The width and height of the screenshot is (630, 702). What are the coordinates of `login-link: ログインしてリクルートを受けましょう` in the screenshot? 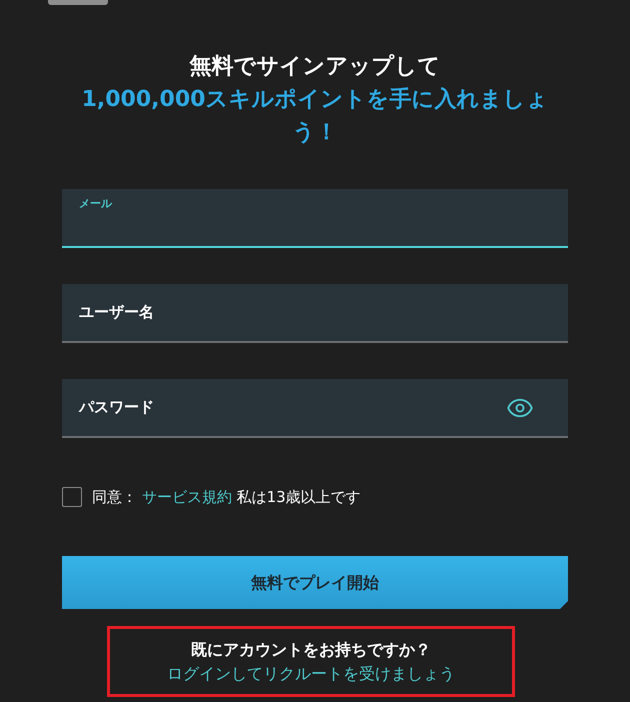 It's located at (311, 674).